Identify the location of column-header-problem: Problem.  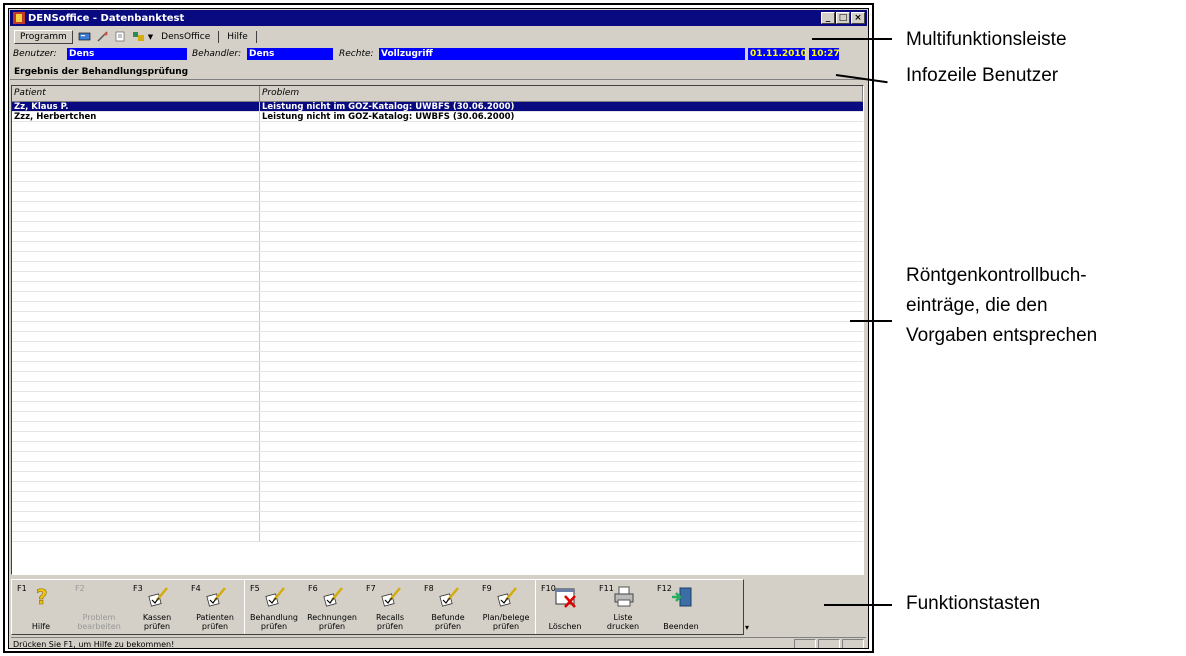
(561, 93).